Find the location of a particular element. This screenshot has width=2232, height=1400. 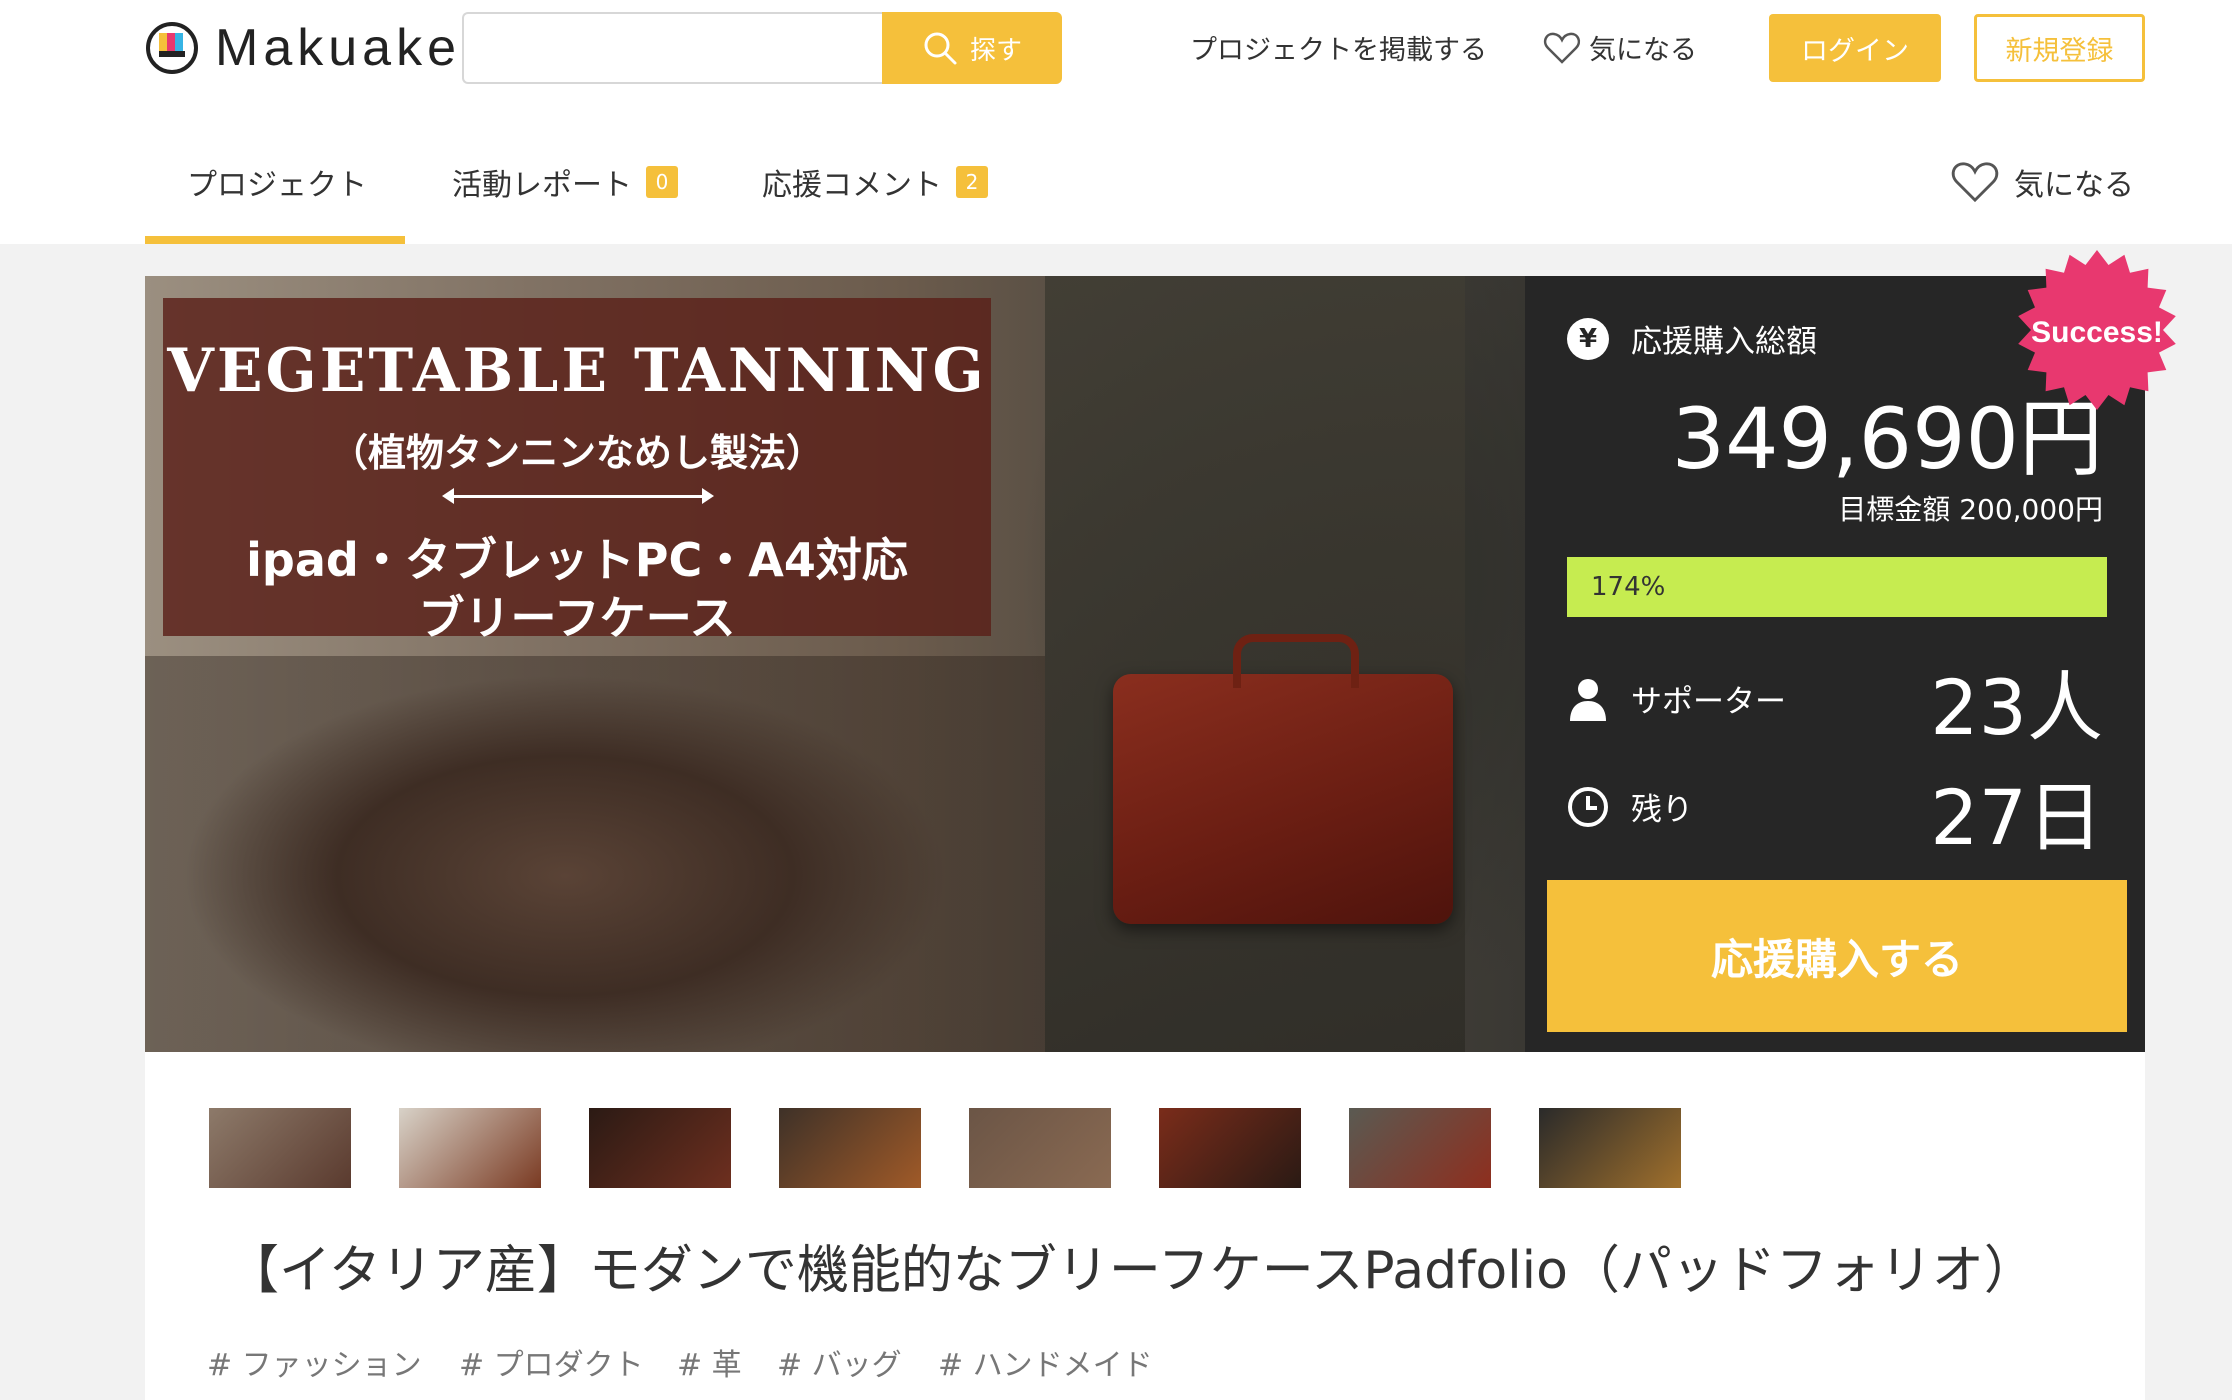

login-button: ログイン is located at coordinates (1855, 48).